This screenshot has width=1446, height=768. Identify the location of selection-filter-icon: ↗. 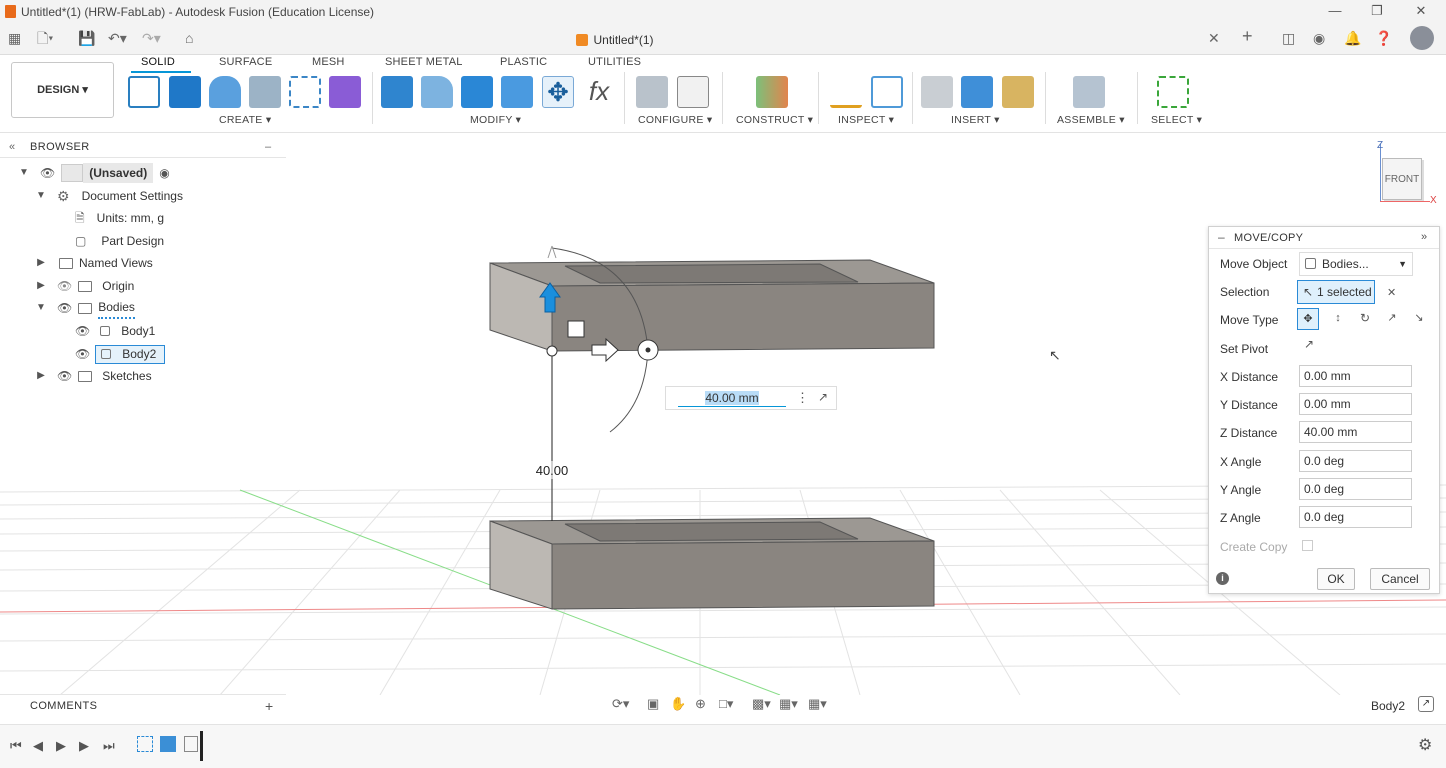
(1426, 704).